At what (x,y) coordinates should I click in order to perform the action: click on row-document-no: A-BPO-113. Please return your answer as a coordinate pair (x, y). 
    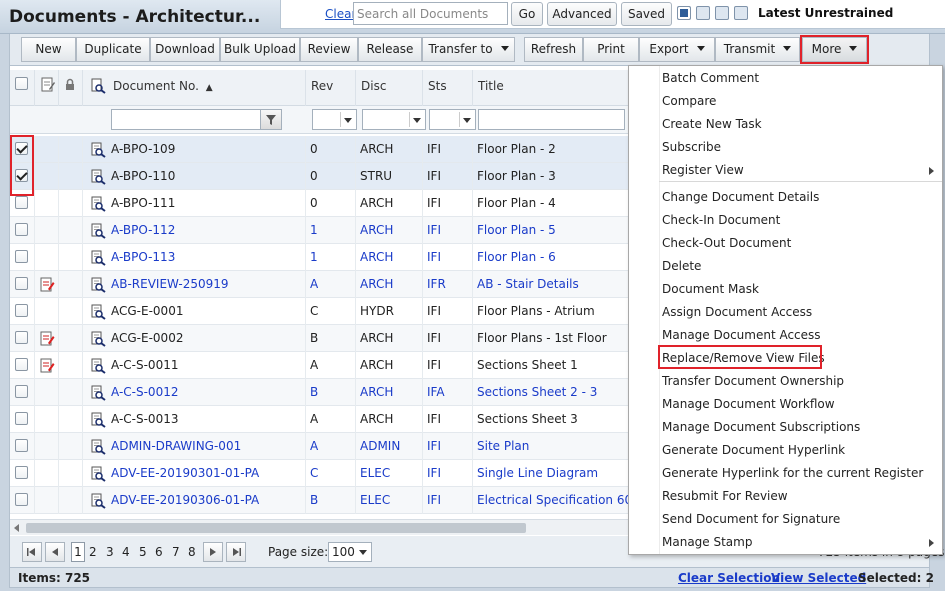
    Looking at the image, I should click on (194, 257).